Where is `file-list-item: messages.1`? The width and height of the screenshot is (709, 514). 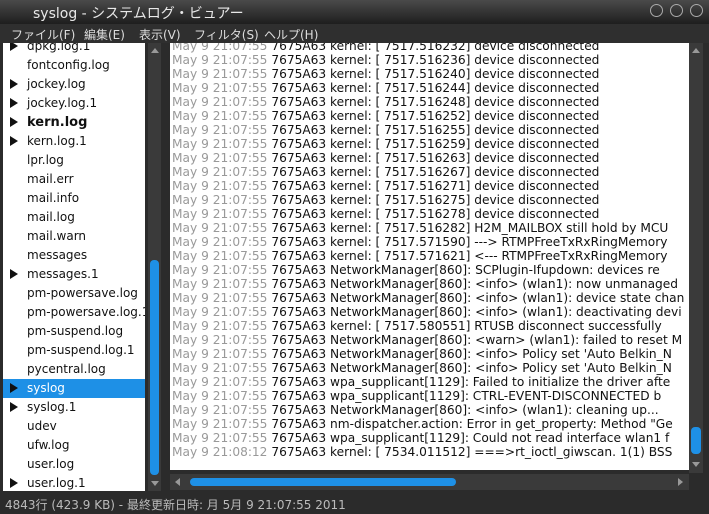
file-list-item: messages.1 is located at coordinates (74, 274).